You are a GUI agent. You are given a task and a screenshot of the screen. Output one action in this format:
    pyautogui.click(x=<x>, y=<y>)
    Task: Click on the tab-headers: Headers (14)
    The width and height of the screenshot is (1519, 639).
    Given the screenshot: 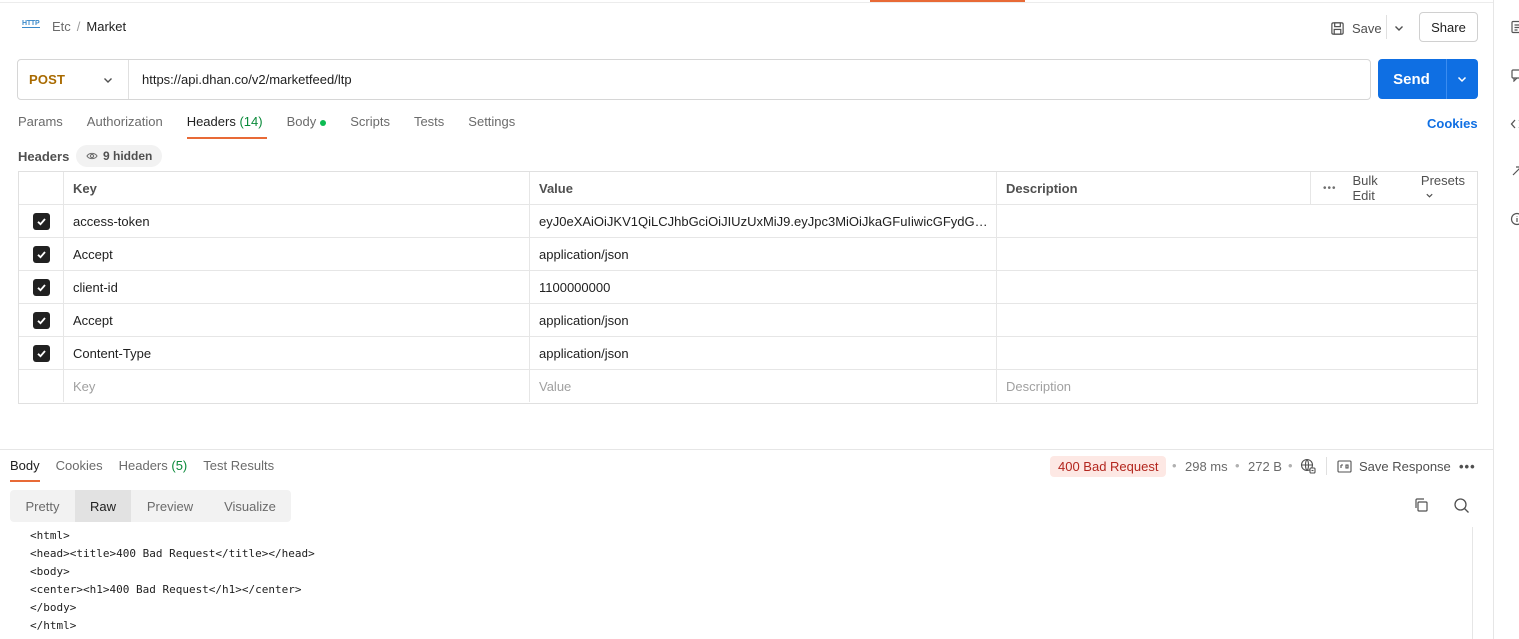 What is the action you would take?
    pyautogui.click(x=226, y=126)
    